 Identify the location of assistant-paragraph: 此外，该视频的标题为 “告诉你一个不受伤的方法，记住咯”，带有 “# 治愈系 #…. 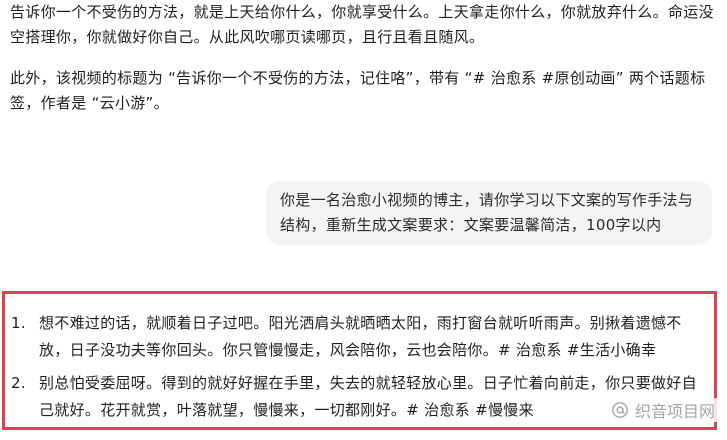
(358, 90).